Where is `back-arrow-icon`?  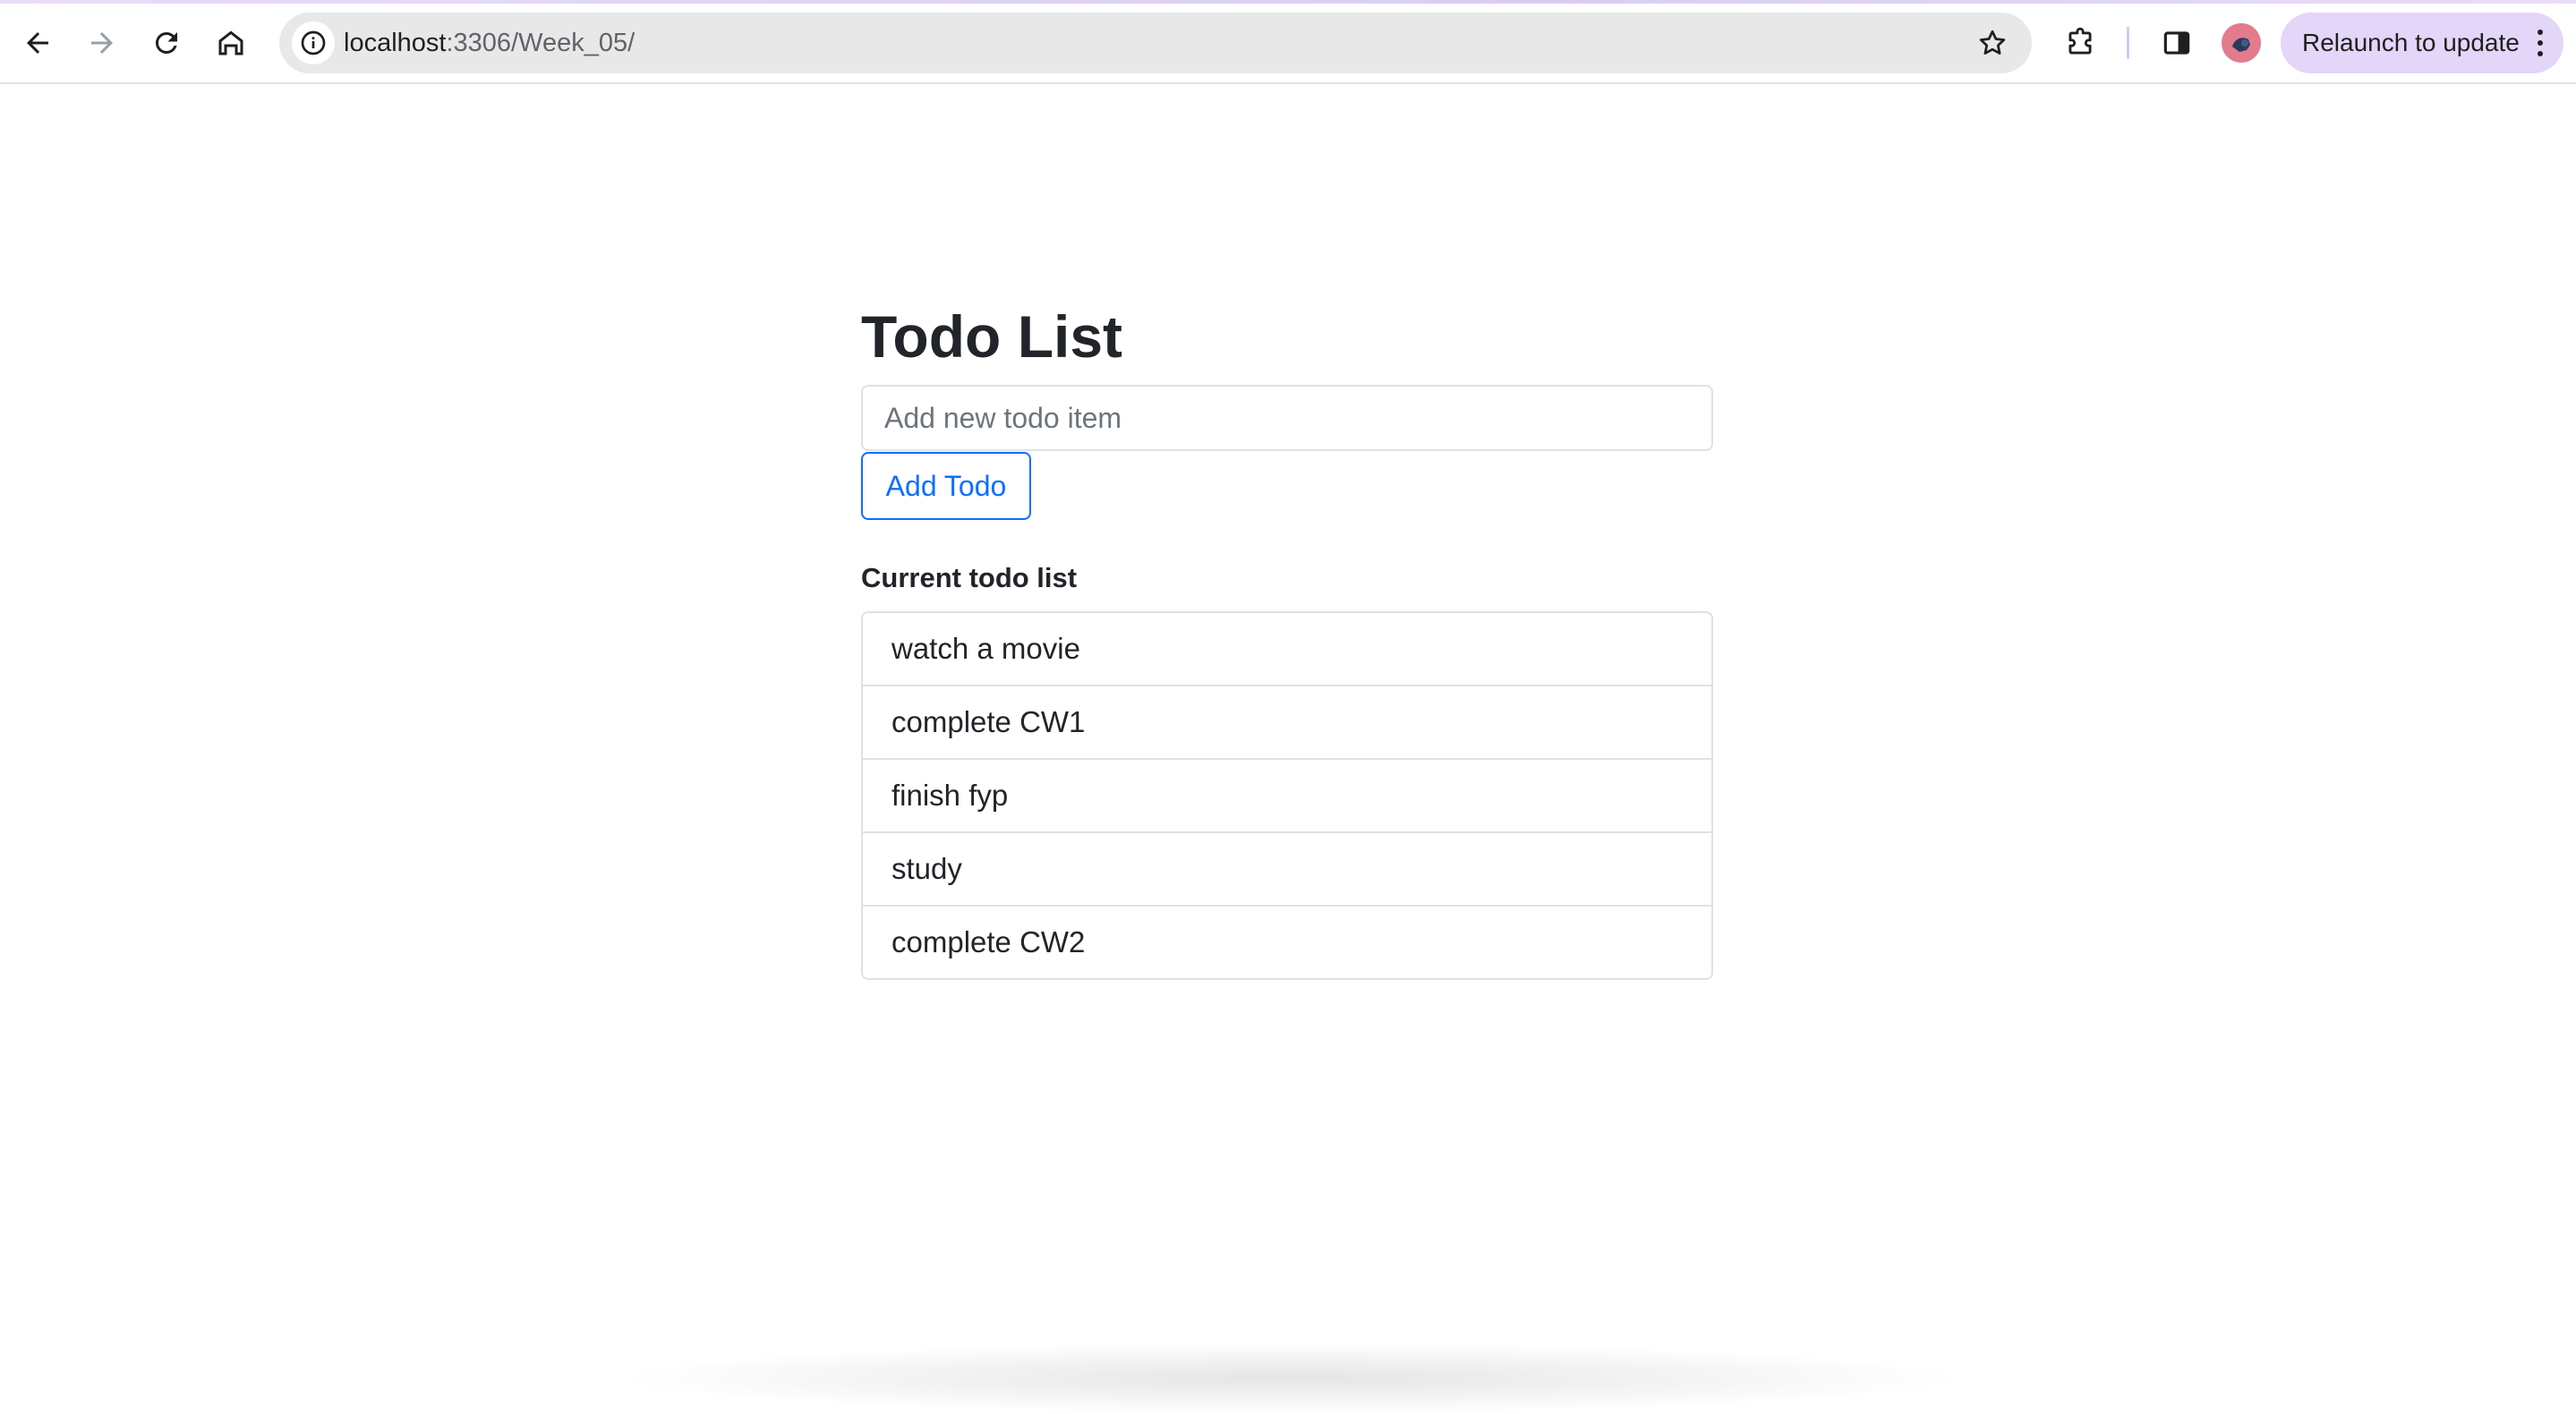 back-arrow-icon is located at coordinates (37, 43).